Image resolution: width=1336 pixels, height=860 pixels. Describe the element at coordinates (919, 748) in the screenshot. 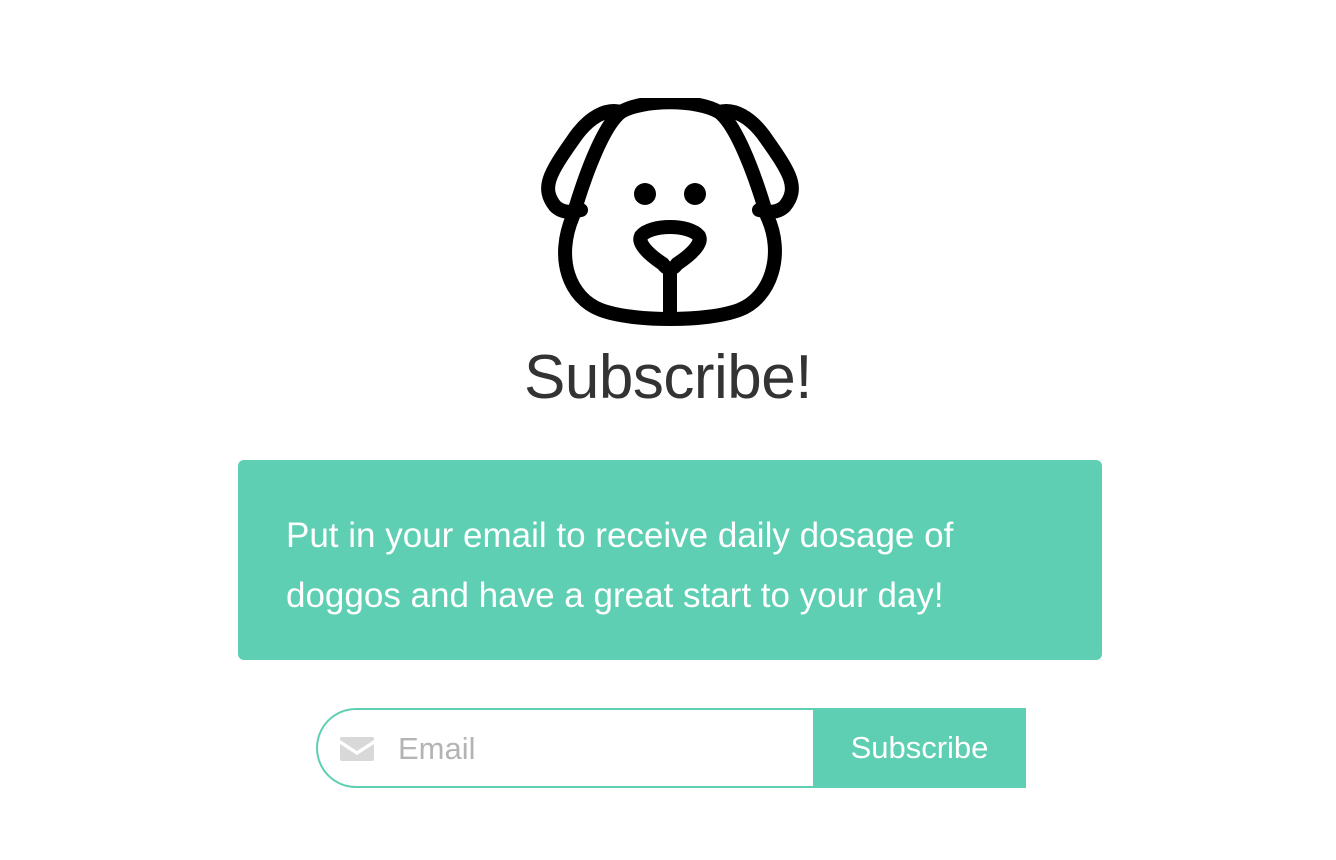

I see `subscribe-button: Subscribe` at that location.